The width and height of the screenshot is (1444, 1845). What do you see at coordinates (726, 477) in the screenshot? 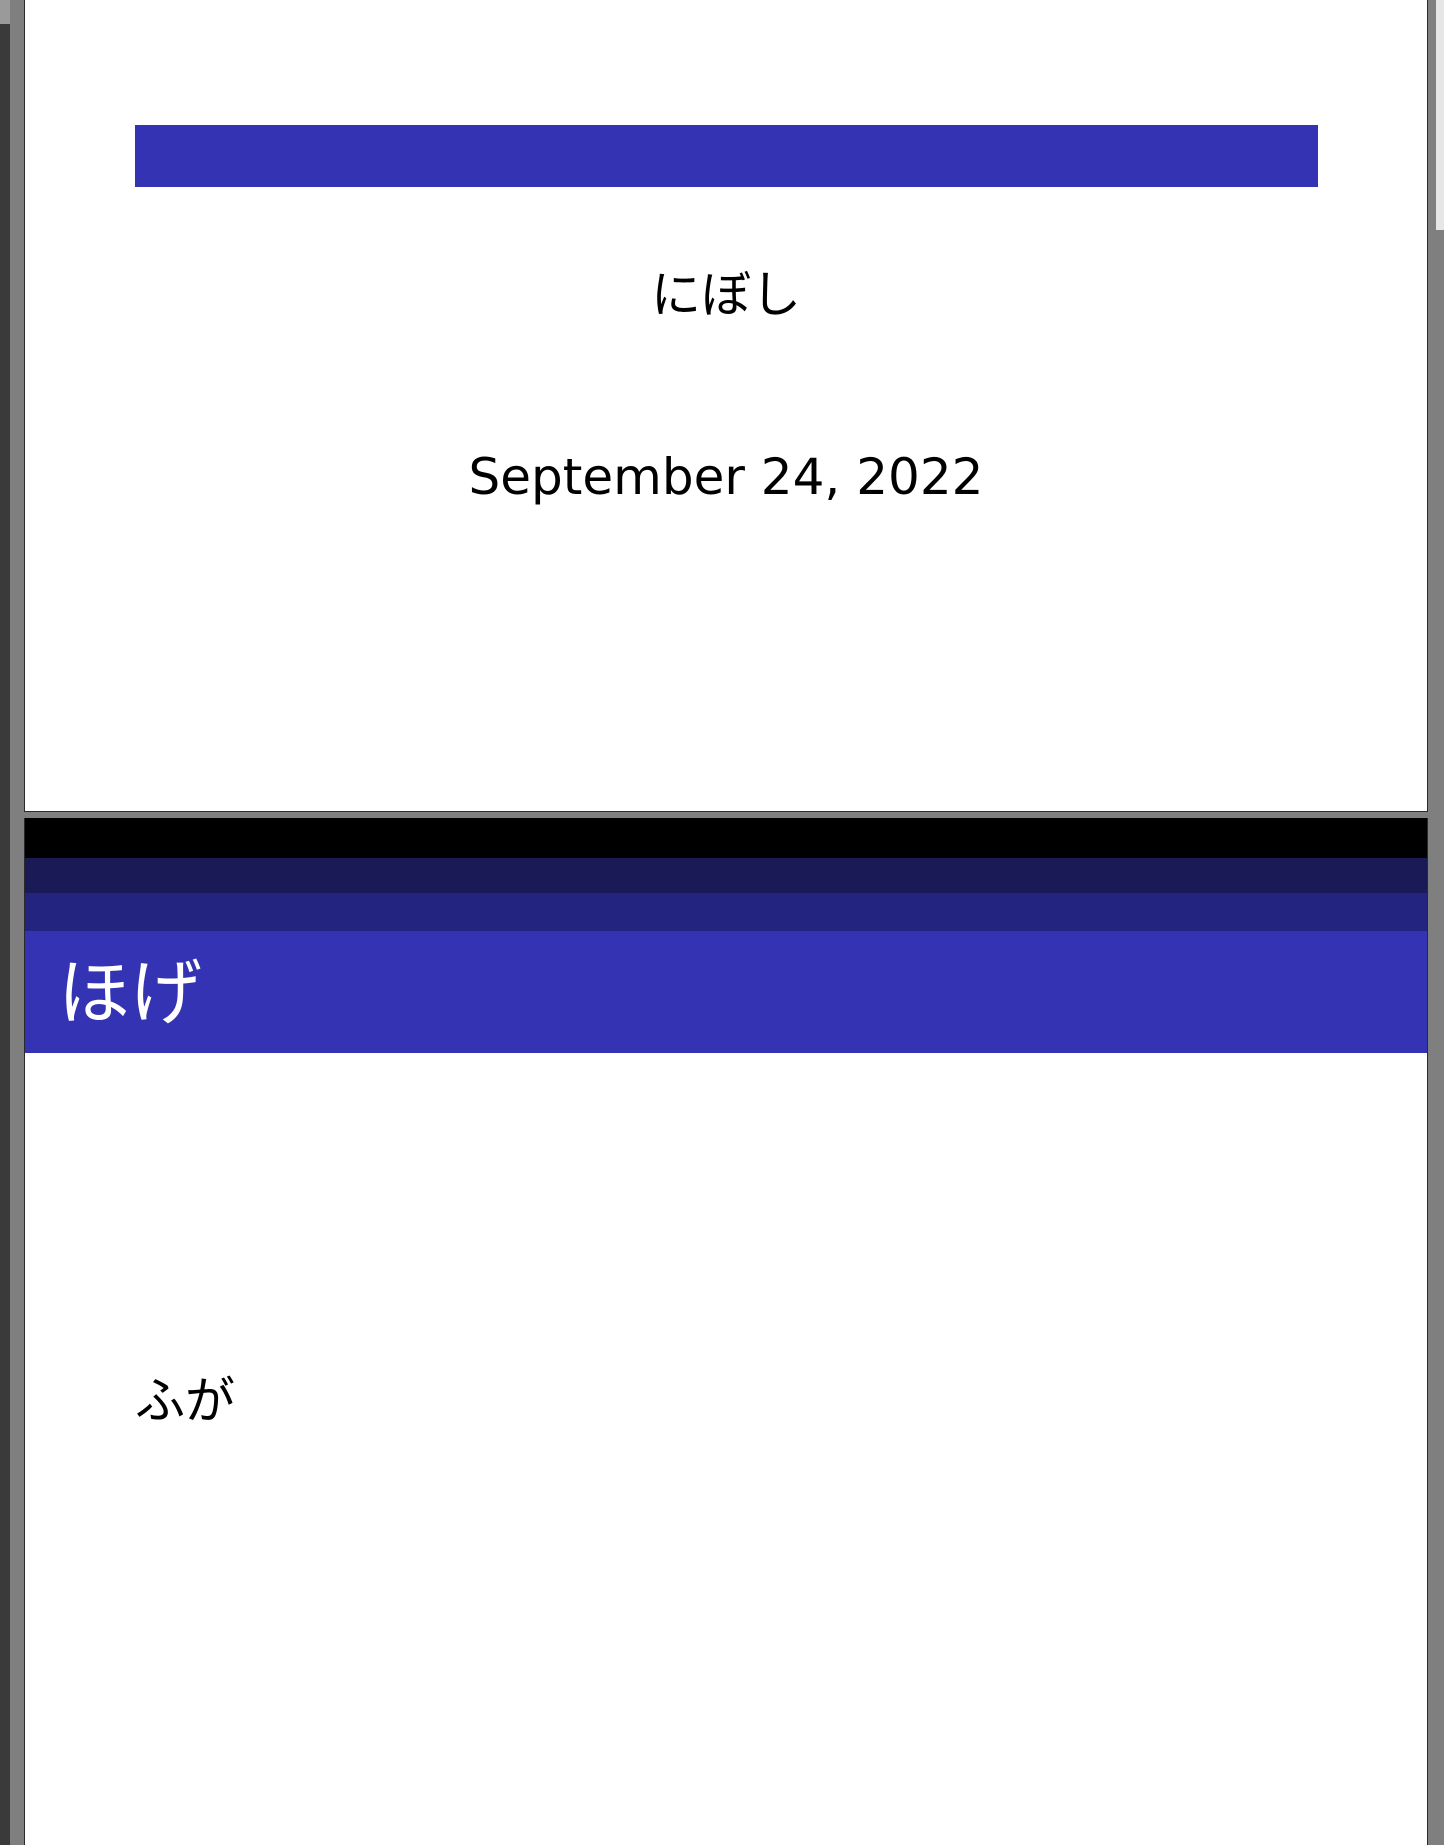
I see `slide-date: September 24, 2022` at bounding box center [726, 477].